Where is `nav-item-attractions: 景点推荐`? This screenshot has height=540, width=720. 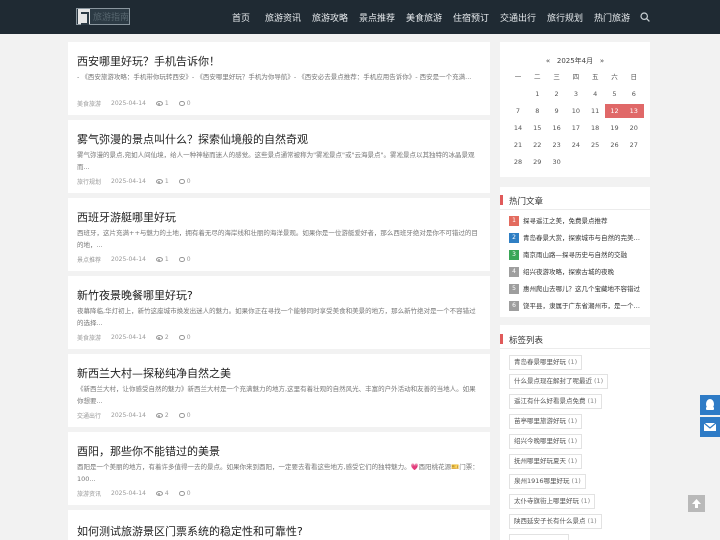
nav-item-attractions: 景点推荐 is located at coordinates (377, 17).